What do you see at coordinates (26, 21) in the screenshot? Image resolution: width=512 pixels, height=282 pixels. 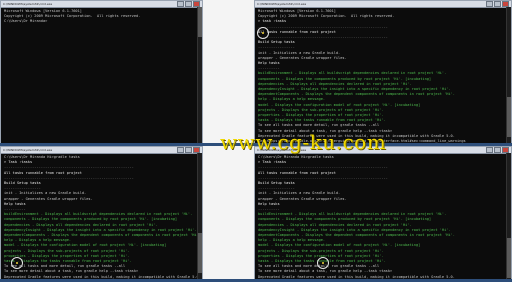 I see `terminal-line: C:\Users\Dr Miranda>` at bounding box center [26, 21].